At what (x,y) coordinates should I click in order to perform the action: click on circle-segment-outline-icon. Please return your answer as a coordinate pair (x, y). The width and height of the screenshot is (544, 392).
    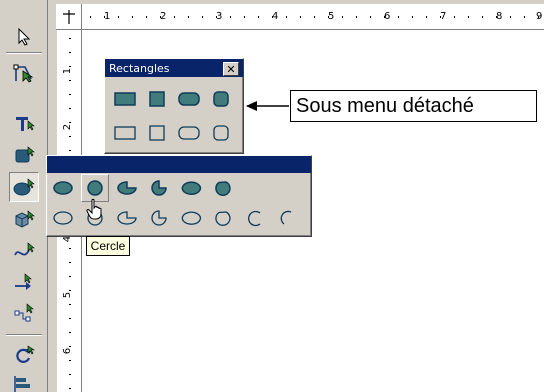
    Looking at the image, I should click on (223, 218).